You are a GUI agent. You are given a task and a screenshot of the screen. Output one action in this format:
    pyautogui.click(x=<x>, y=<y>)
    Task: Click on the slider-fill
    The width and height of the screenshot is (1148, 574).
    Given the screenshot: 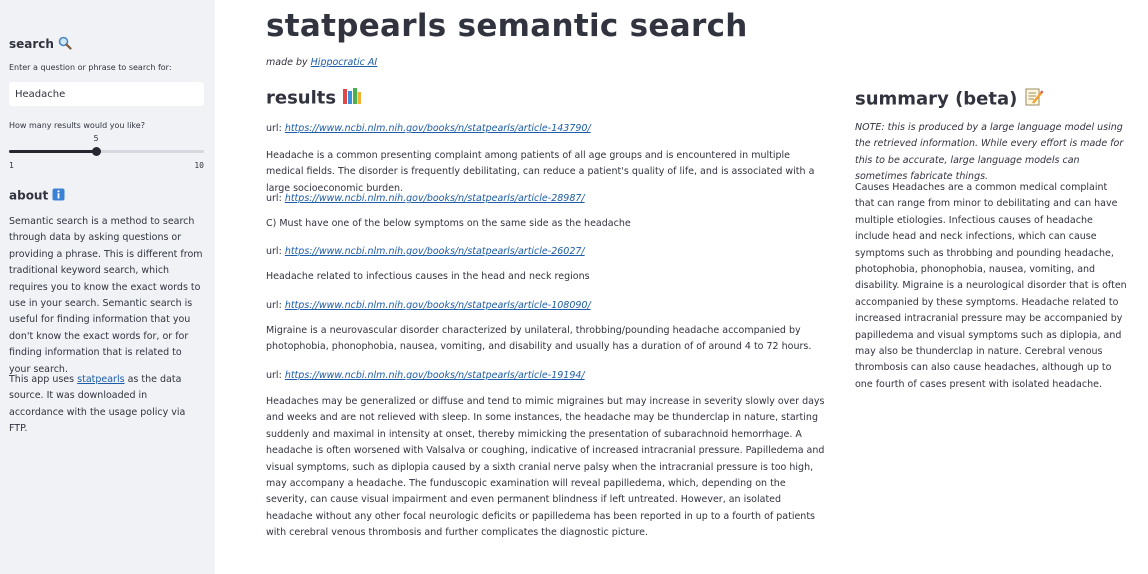 What is the action you would take?
    pyautogui.click(x=52, y=151)
    